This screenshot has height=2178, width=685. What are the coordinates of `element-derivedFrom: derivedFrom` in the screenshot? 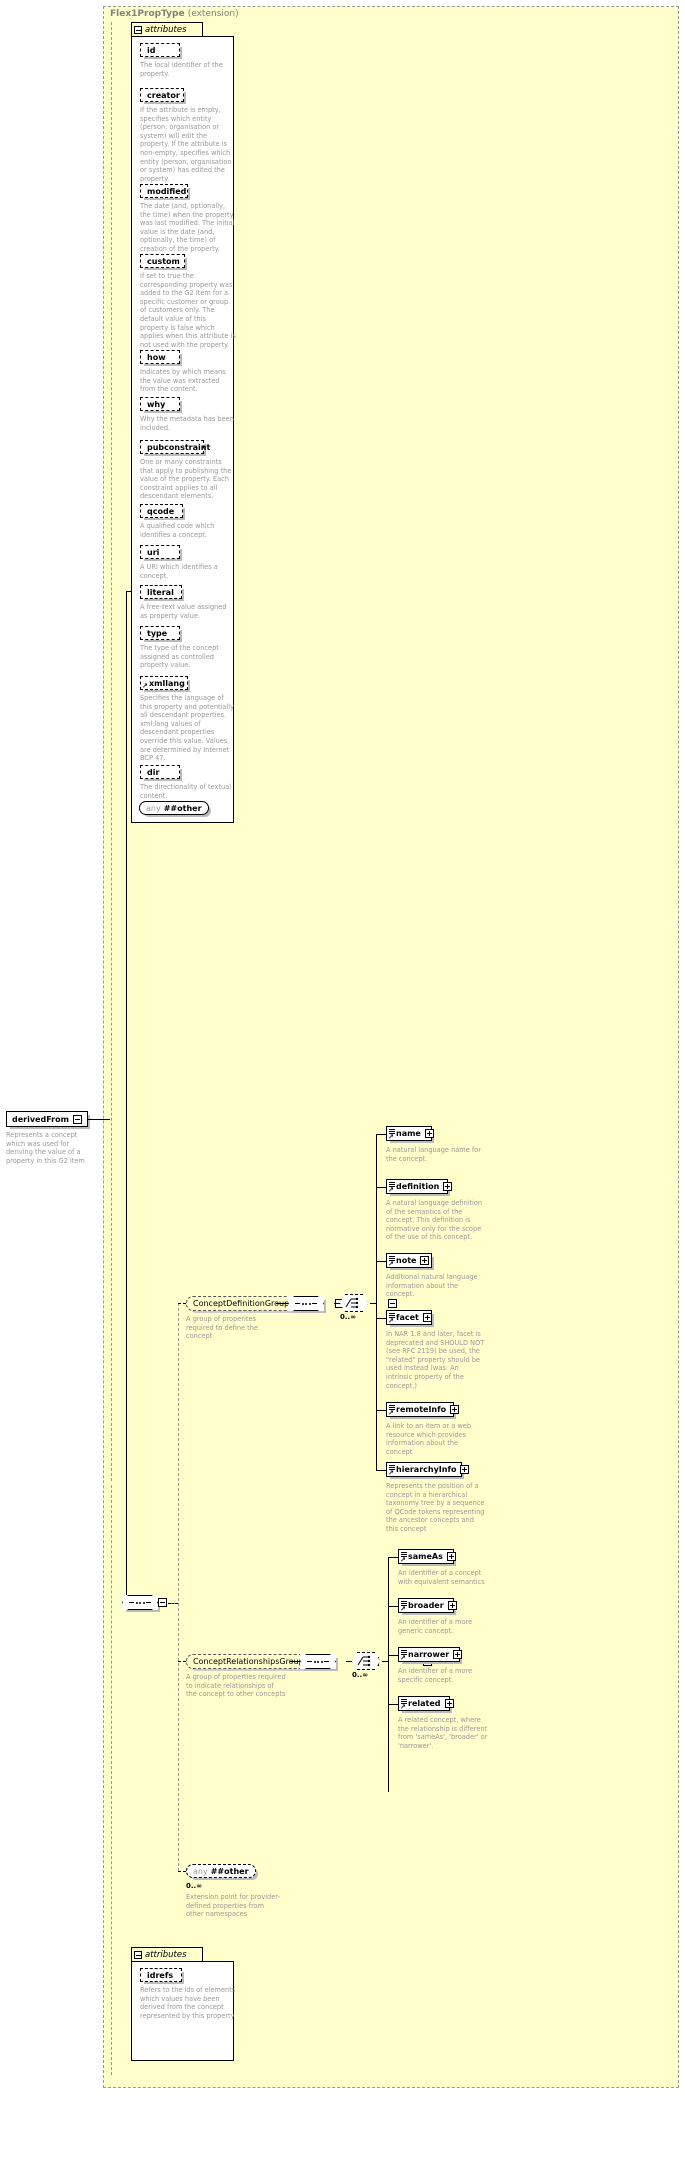 It's located at (47, 1119).